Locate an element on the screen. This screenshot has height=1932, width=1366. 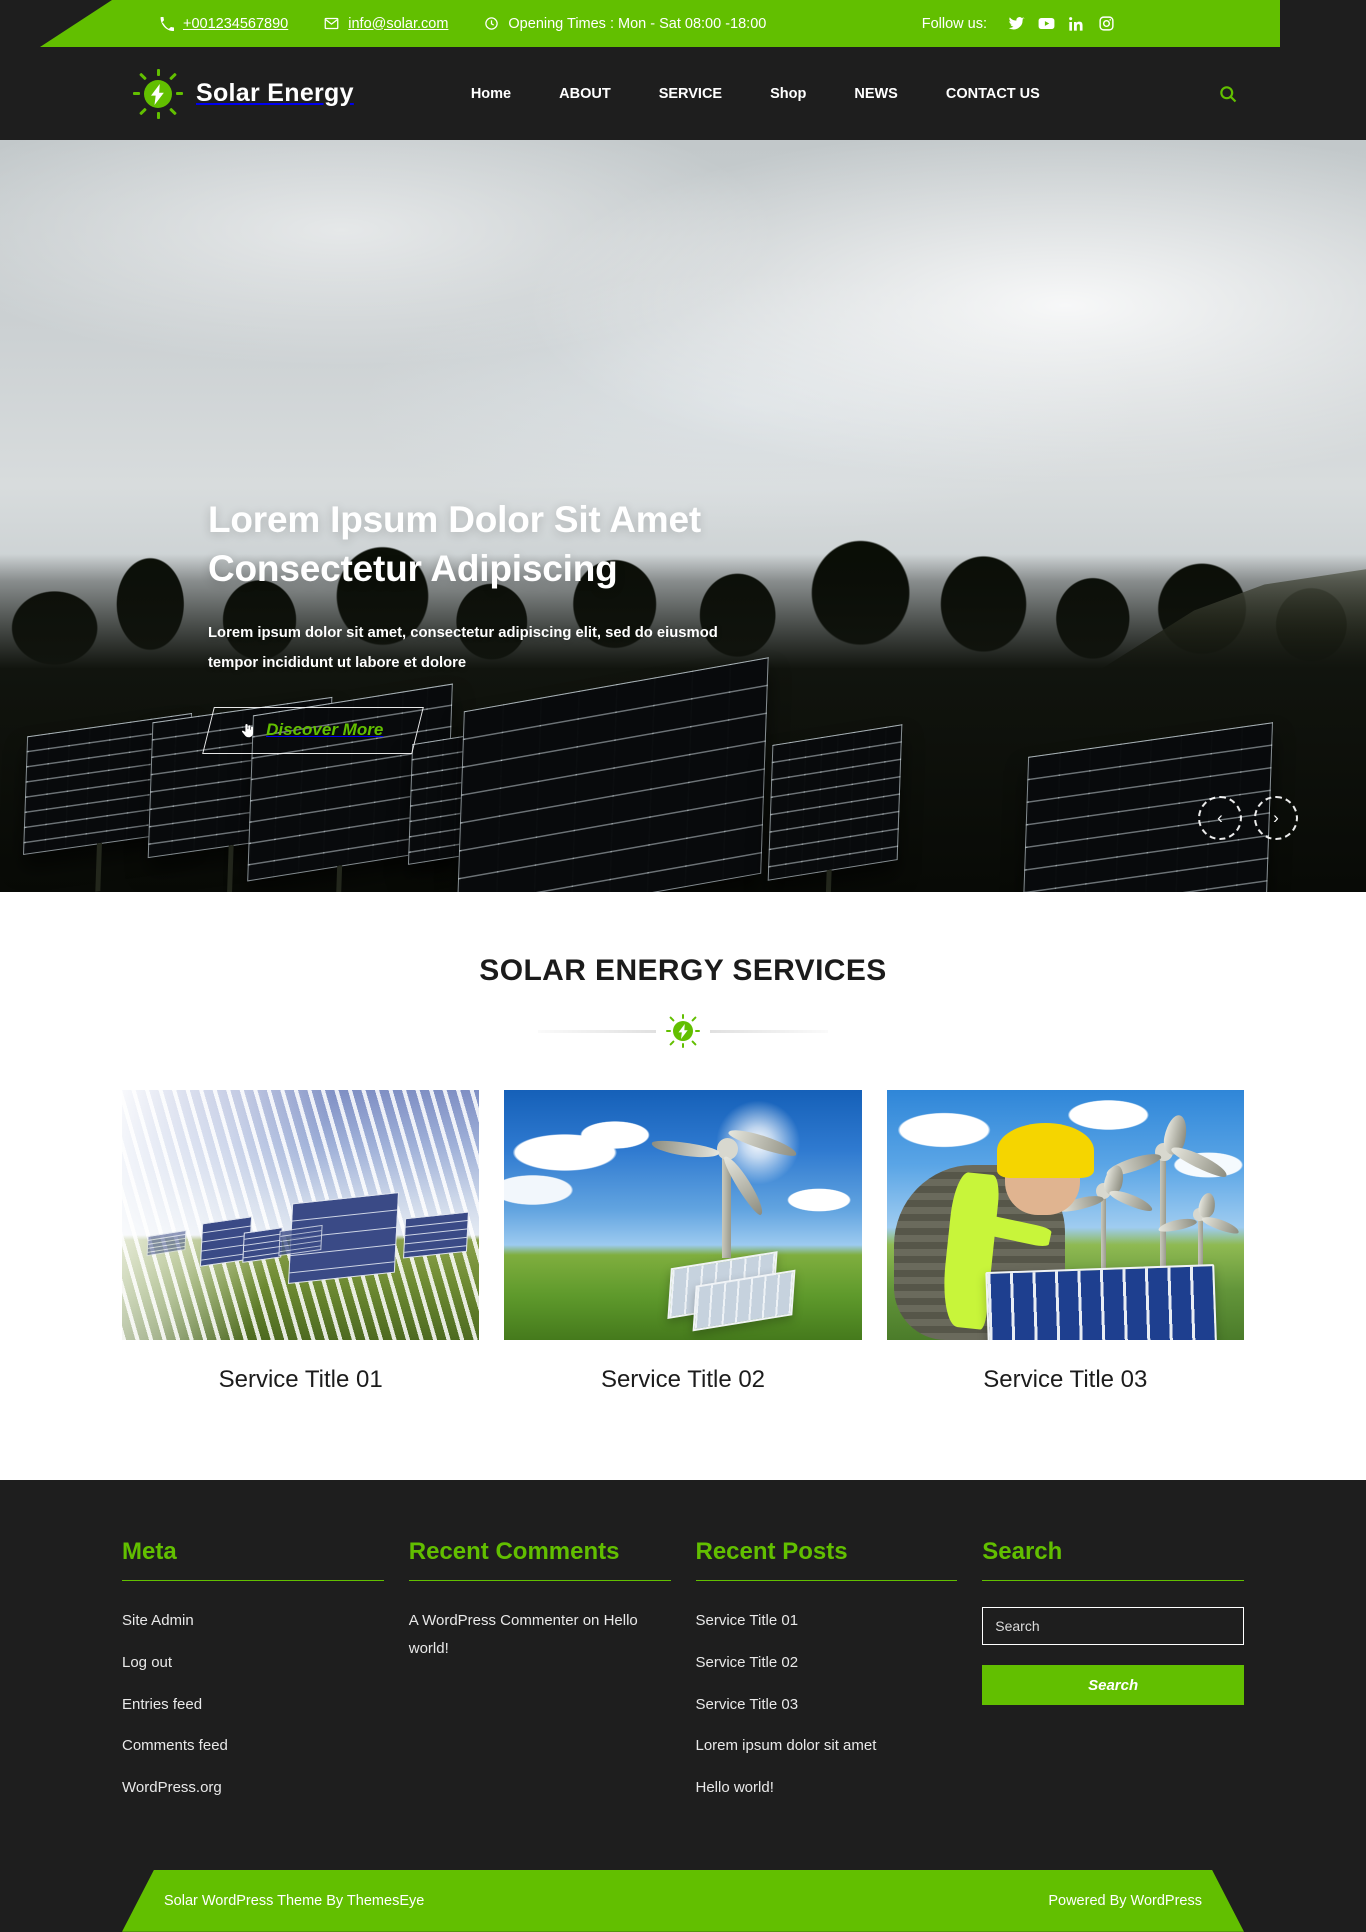
footer-widget-search: Search Search is located at coordinates (1113, 1677).